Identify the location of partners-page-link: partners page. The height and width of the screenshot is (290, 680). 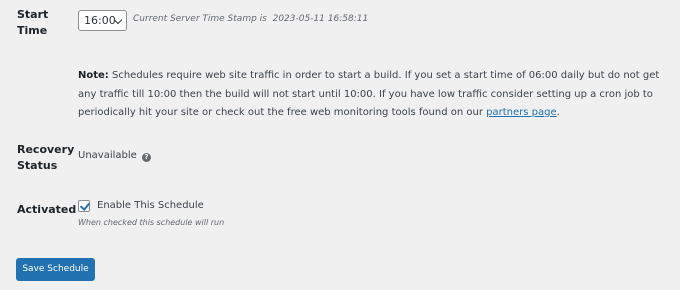
(521, 112).